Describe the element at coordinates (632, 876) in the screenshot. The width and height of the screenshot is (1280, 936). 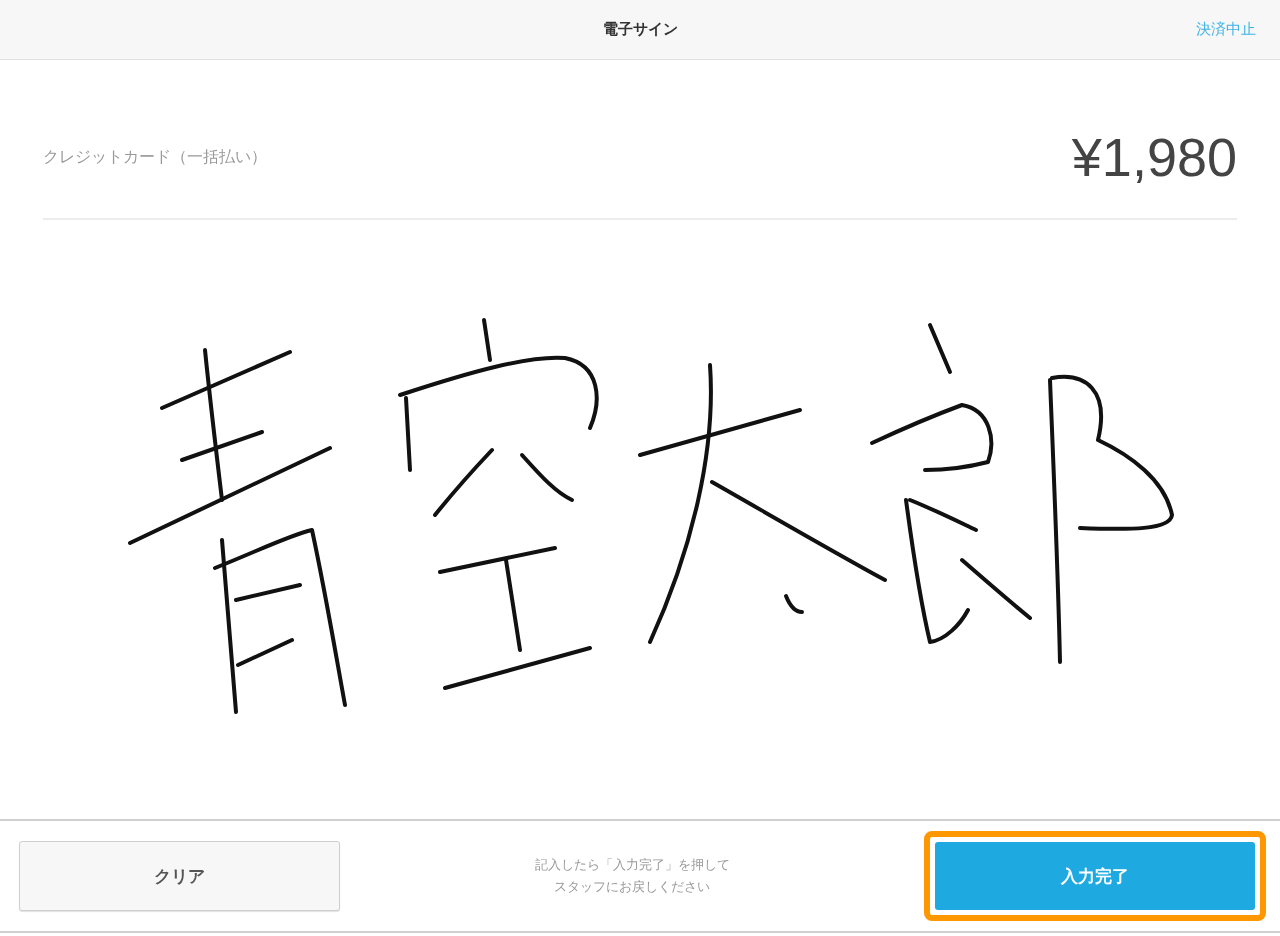
I see `instruction-text: 記入したら「入力完了」を押してスタッフにお戻しください` at that location.